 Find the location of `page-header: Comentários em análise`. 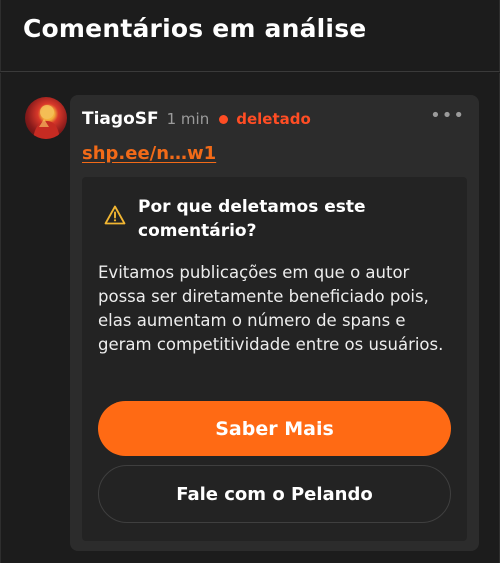

page-header: Comentários em análise is located at coordinates (250, 36).